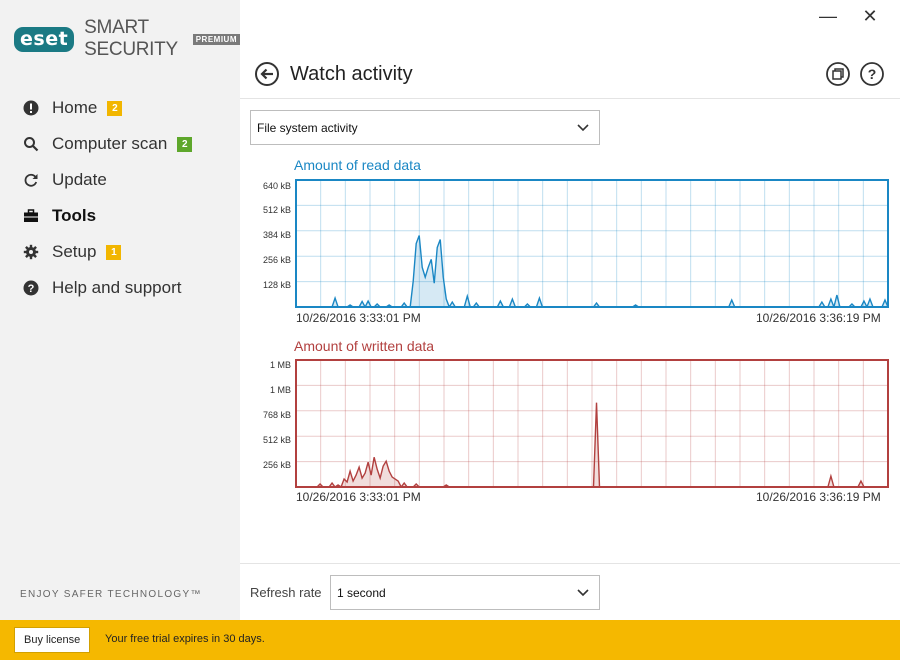 This screenshot has width=900, height=660. Describe the element at coordinates (425, 127) in the screenshot. I see `activity-type-select: File system activity` at that location.